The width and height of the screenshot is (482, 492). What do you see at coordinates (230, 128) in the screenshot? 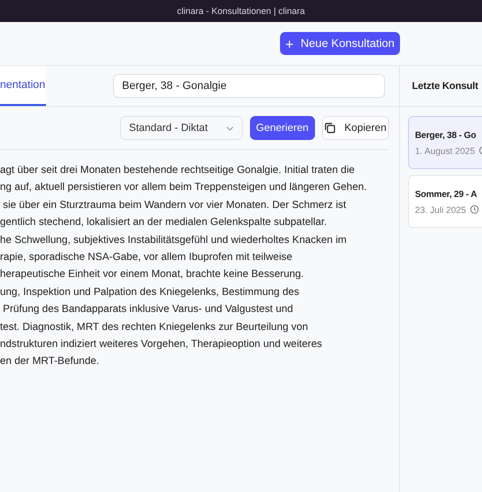
I see `chevron-down-icon` at bounding box center [230, 128].